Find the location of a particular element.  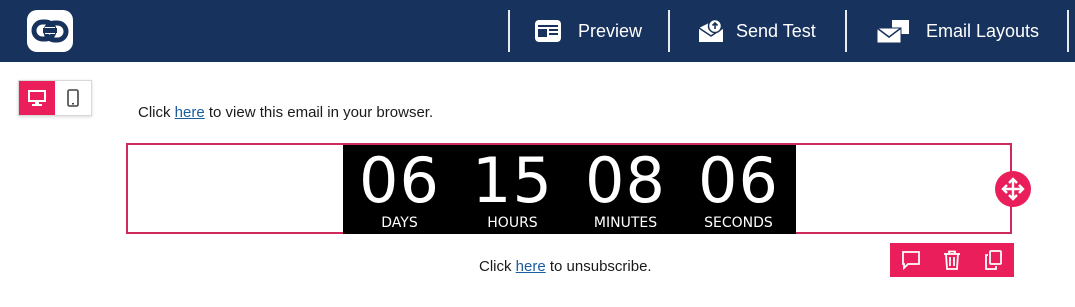

text-after: to unsubscribe. is located at coordinates (598, 266).